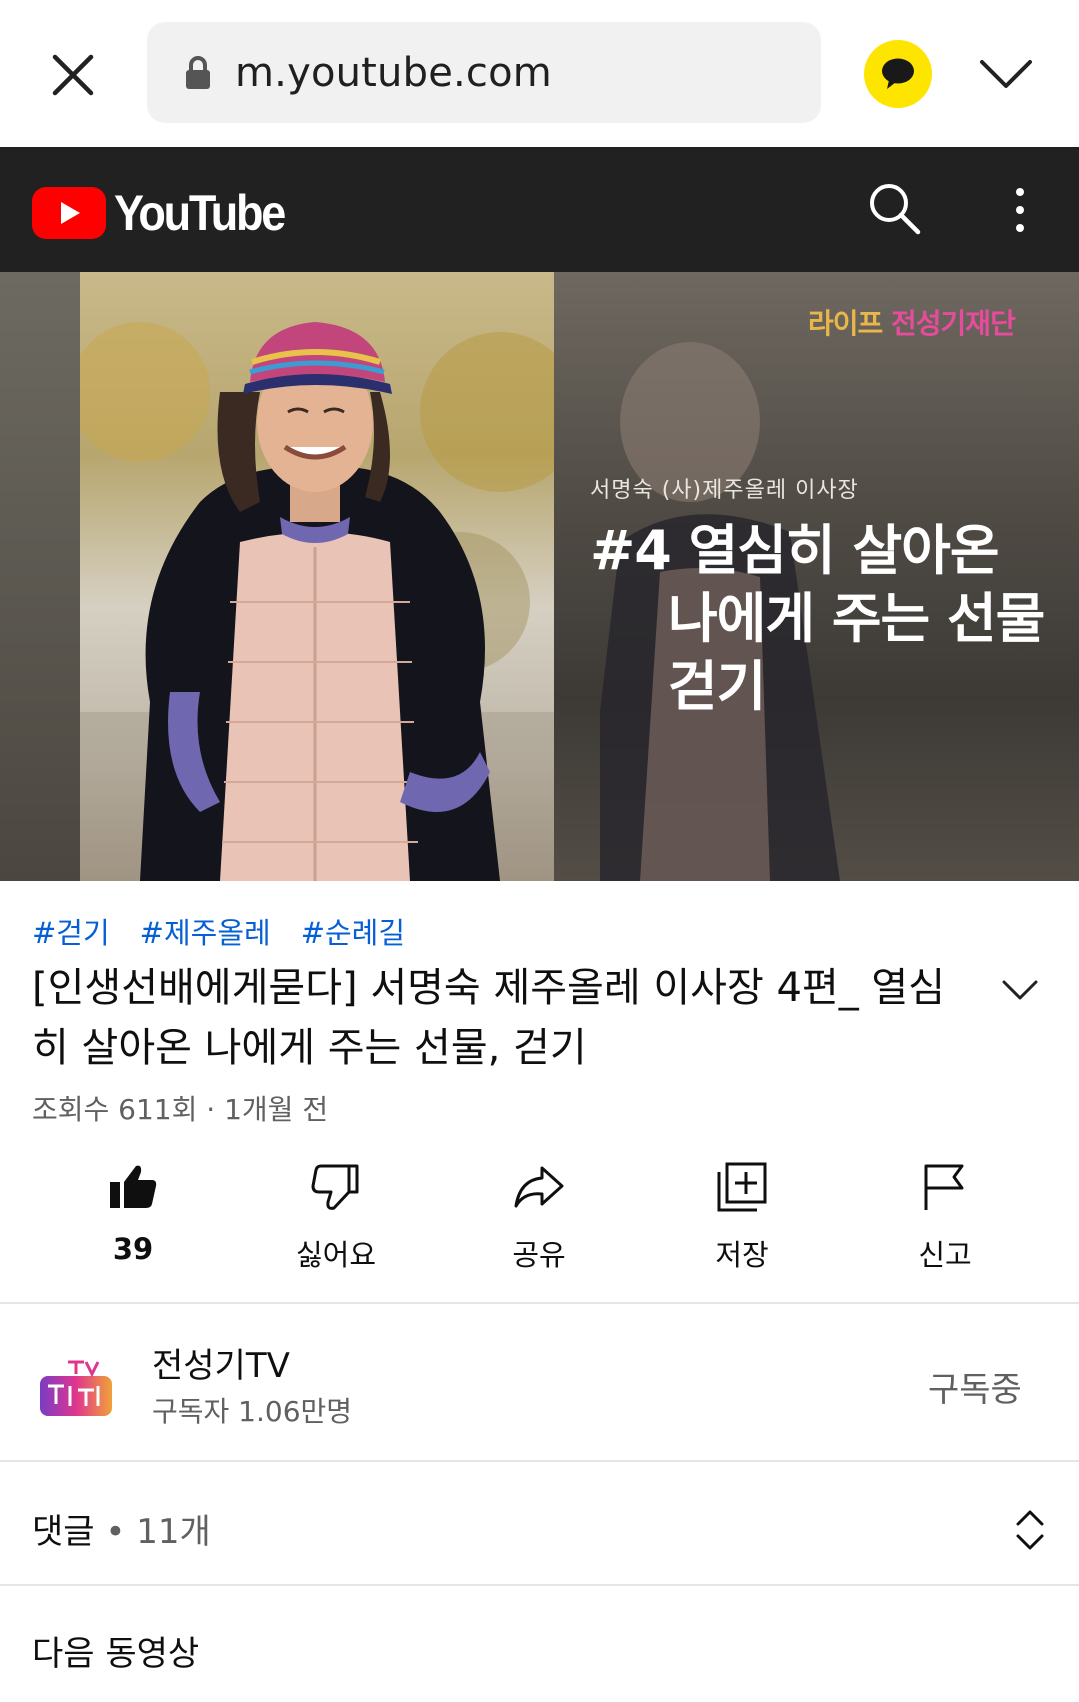 The width and height of the screenshot is (1079, 1702). What do you see at coordinates (336, 1217) in the screenshot?
I see `dislike-button: 싫어요` at bounding box center [336, 1217].